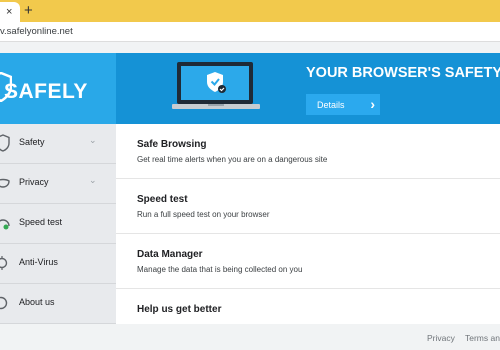  Describe the element at coordinates (58, 304) in the screenshot. I see `sidebar-item-about-us: About us` at that location.